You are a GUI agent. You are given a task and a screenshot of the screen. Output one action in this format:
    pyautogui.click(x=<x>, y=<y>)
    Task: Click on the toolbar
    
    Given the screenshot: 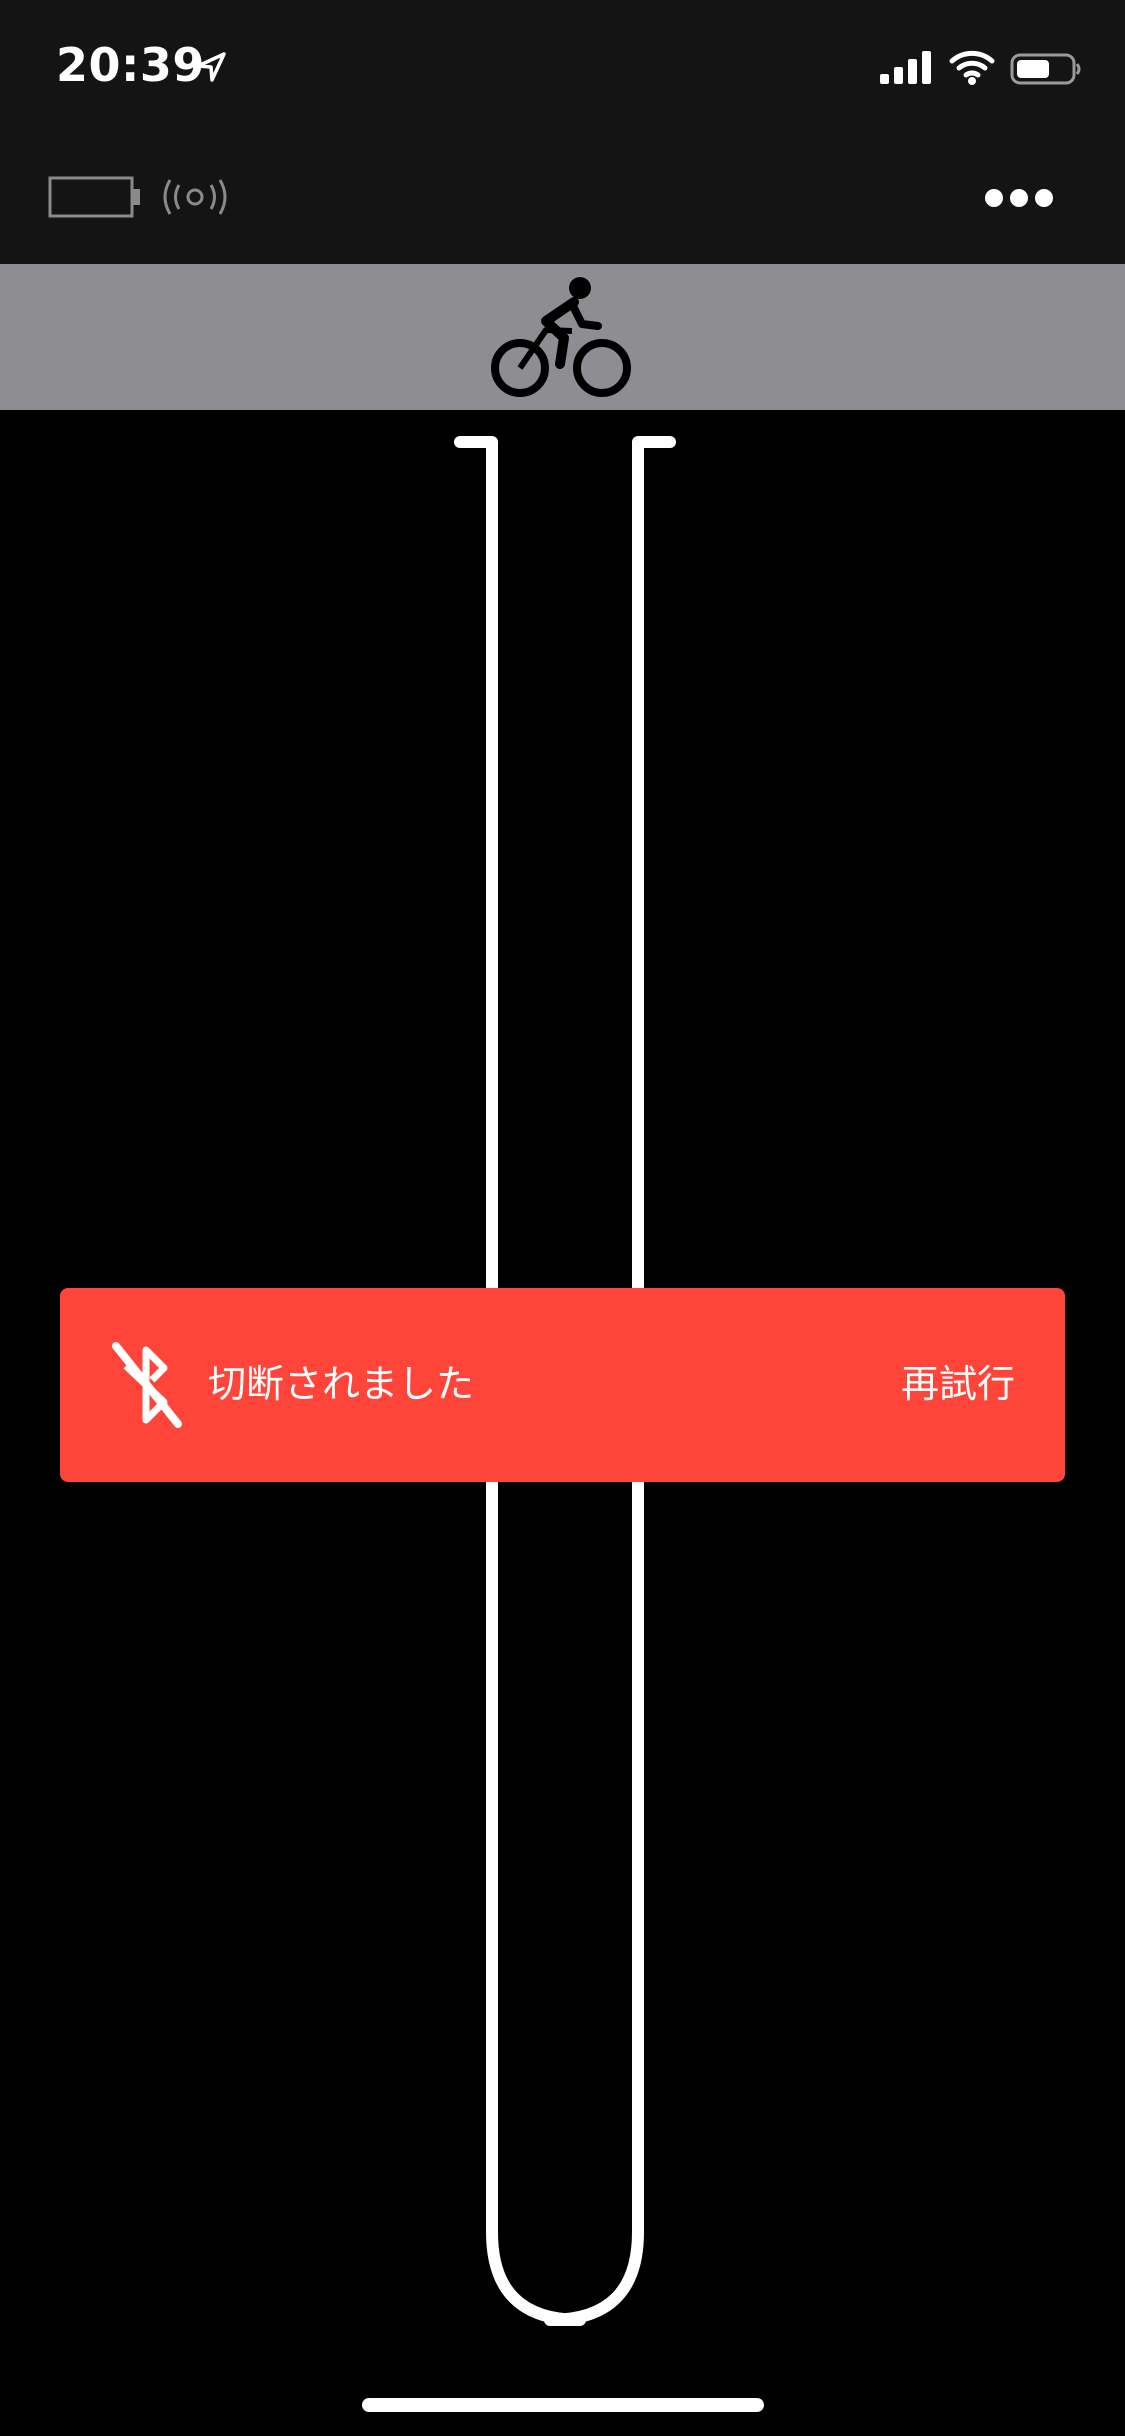 What is the action you would take?
    pyautogui.click(x=562, y=202)
    